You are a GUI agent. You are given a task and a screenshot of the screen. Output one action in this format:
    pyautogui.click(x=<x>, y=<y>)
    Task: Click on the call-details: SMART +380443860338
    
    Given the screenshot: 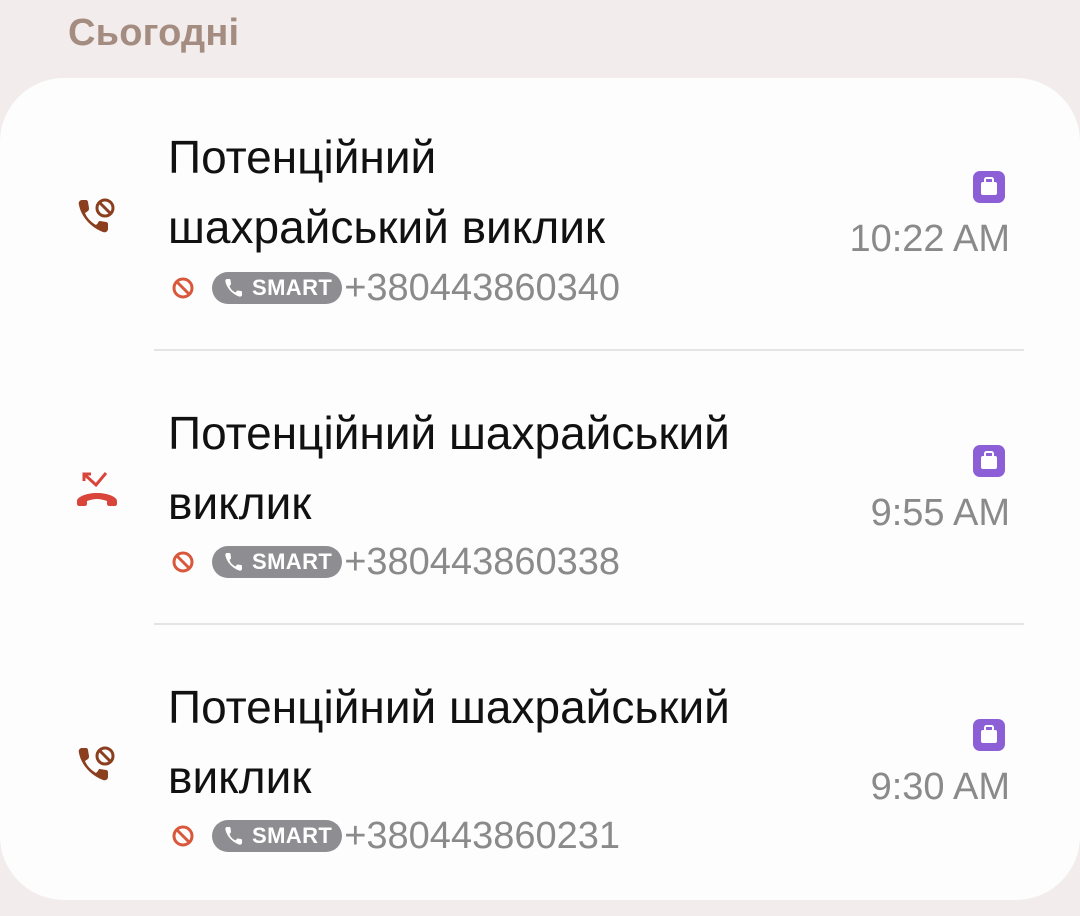 What is the action you would take?
    pyautogui.click(x=394, y=561)
    